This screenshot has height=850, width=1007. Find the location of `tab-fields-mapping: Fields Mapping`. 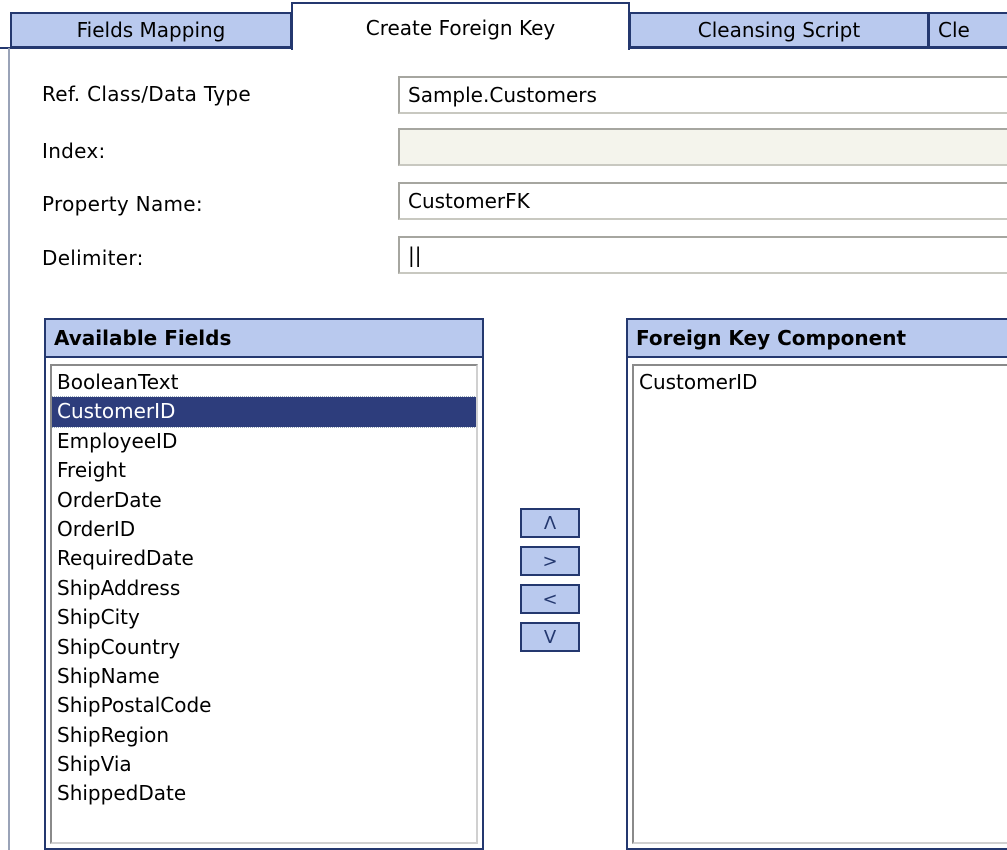

tab-fields-mapping: Fields Mapping is located at coordinates (151, 30).